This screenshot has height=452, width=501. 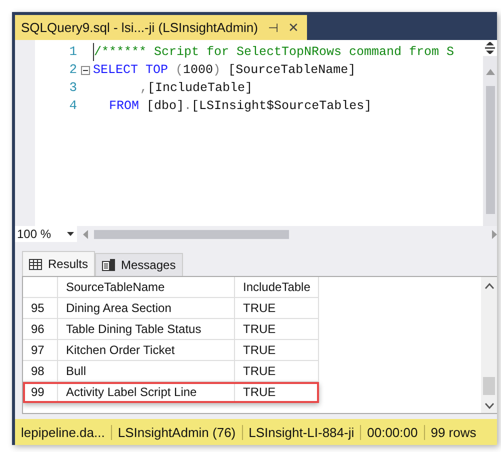 What do you see at coordinates (146, 392) in the screenshot?
I see `table-cell: Activity Label Script Line` at bounding box center [146, 392].